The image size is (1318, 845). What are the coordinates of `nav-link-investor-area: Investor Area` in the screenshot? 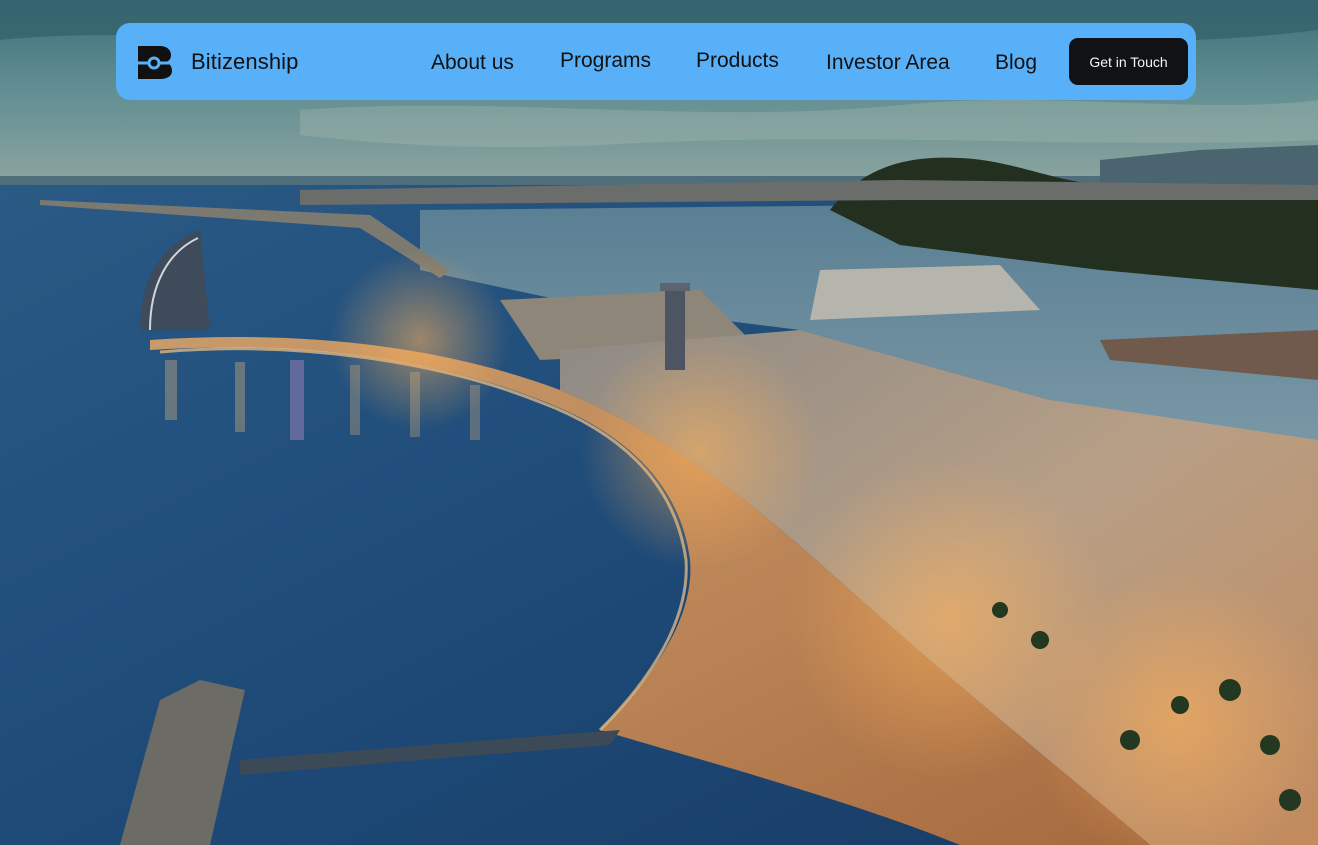 It's located at (888, 63).